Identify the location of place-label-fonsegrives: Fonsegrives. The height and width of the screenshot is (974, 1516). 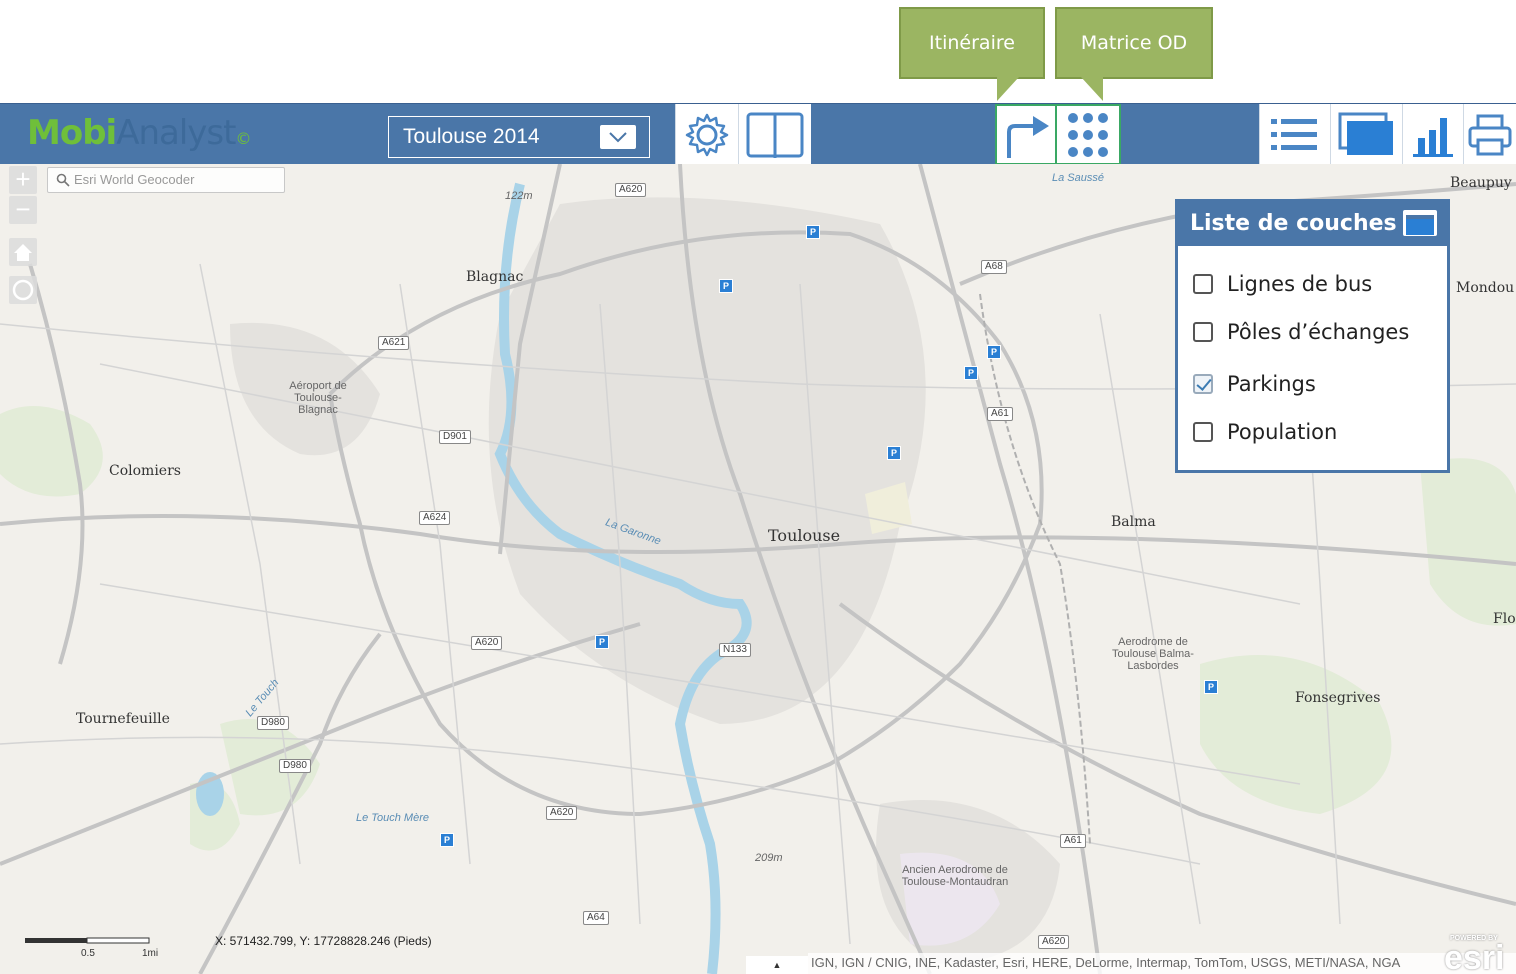
(1338, 698).